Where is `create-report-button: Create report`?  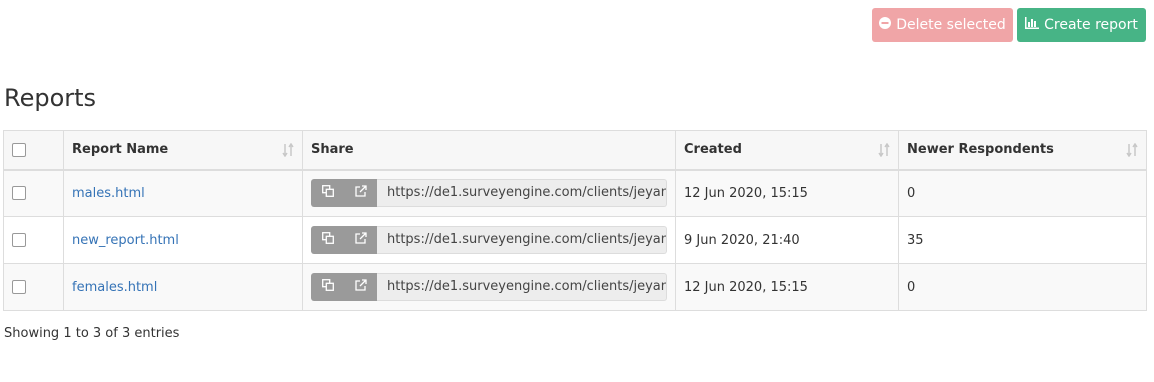
create-report-button: Create report is located at coordinates (1081, 25).